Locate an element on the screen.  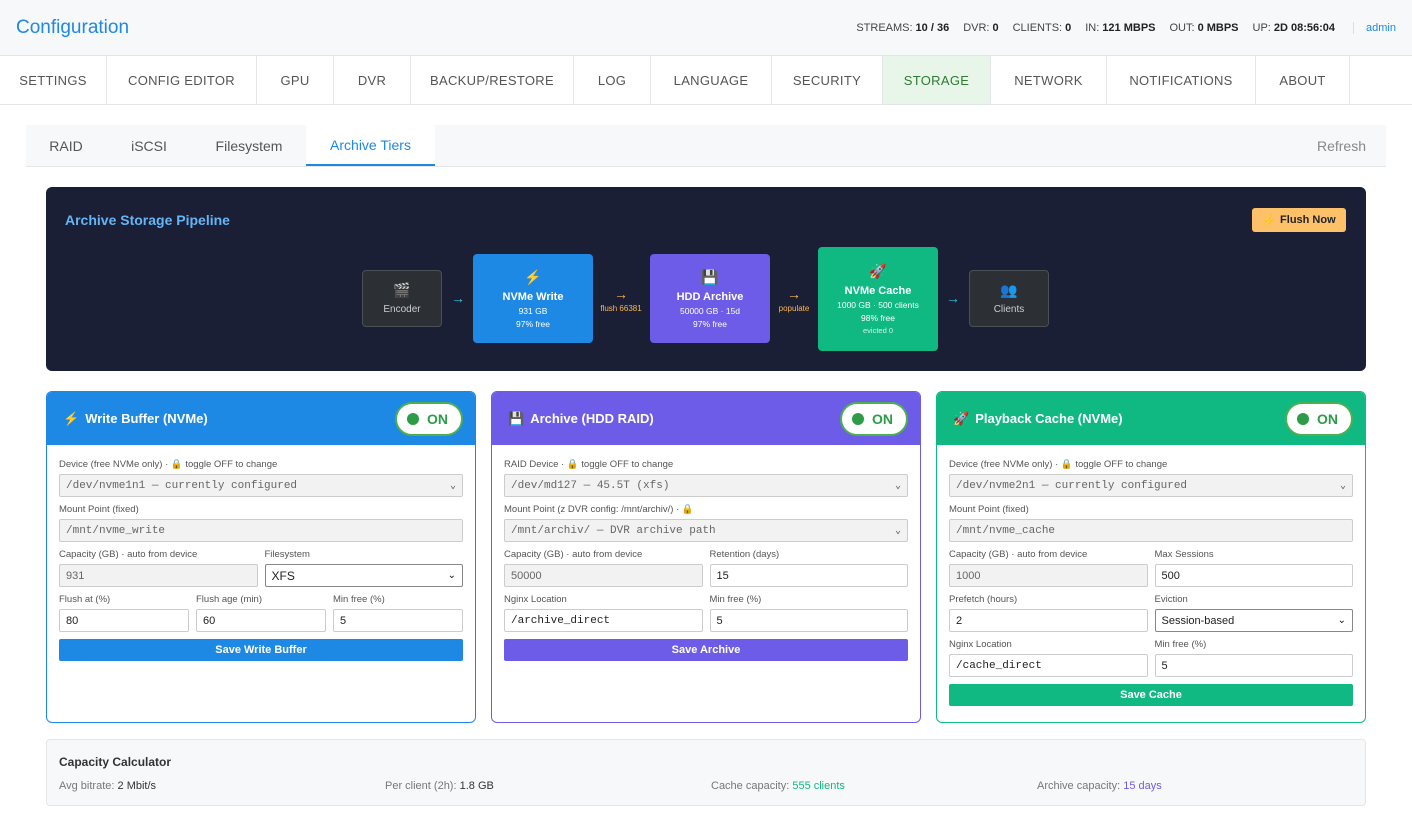
nav-network: NETWORK is located at coordinates (1049, 80).